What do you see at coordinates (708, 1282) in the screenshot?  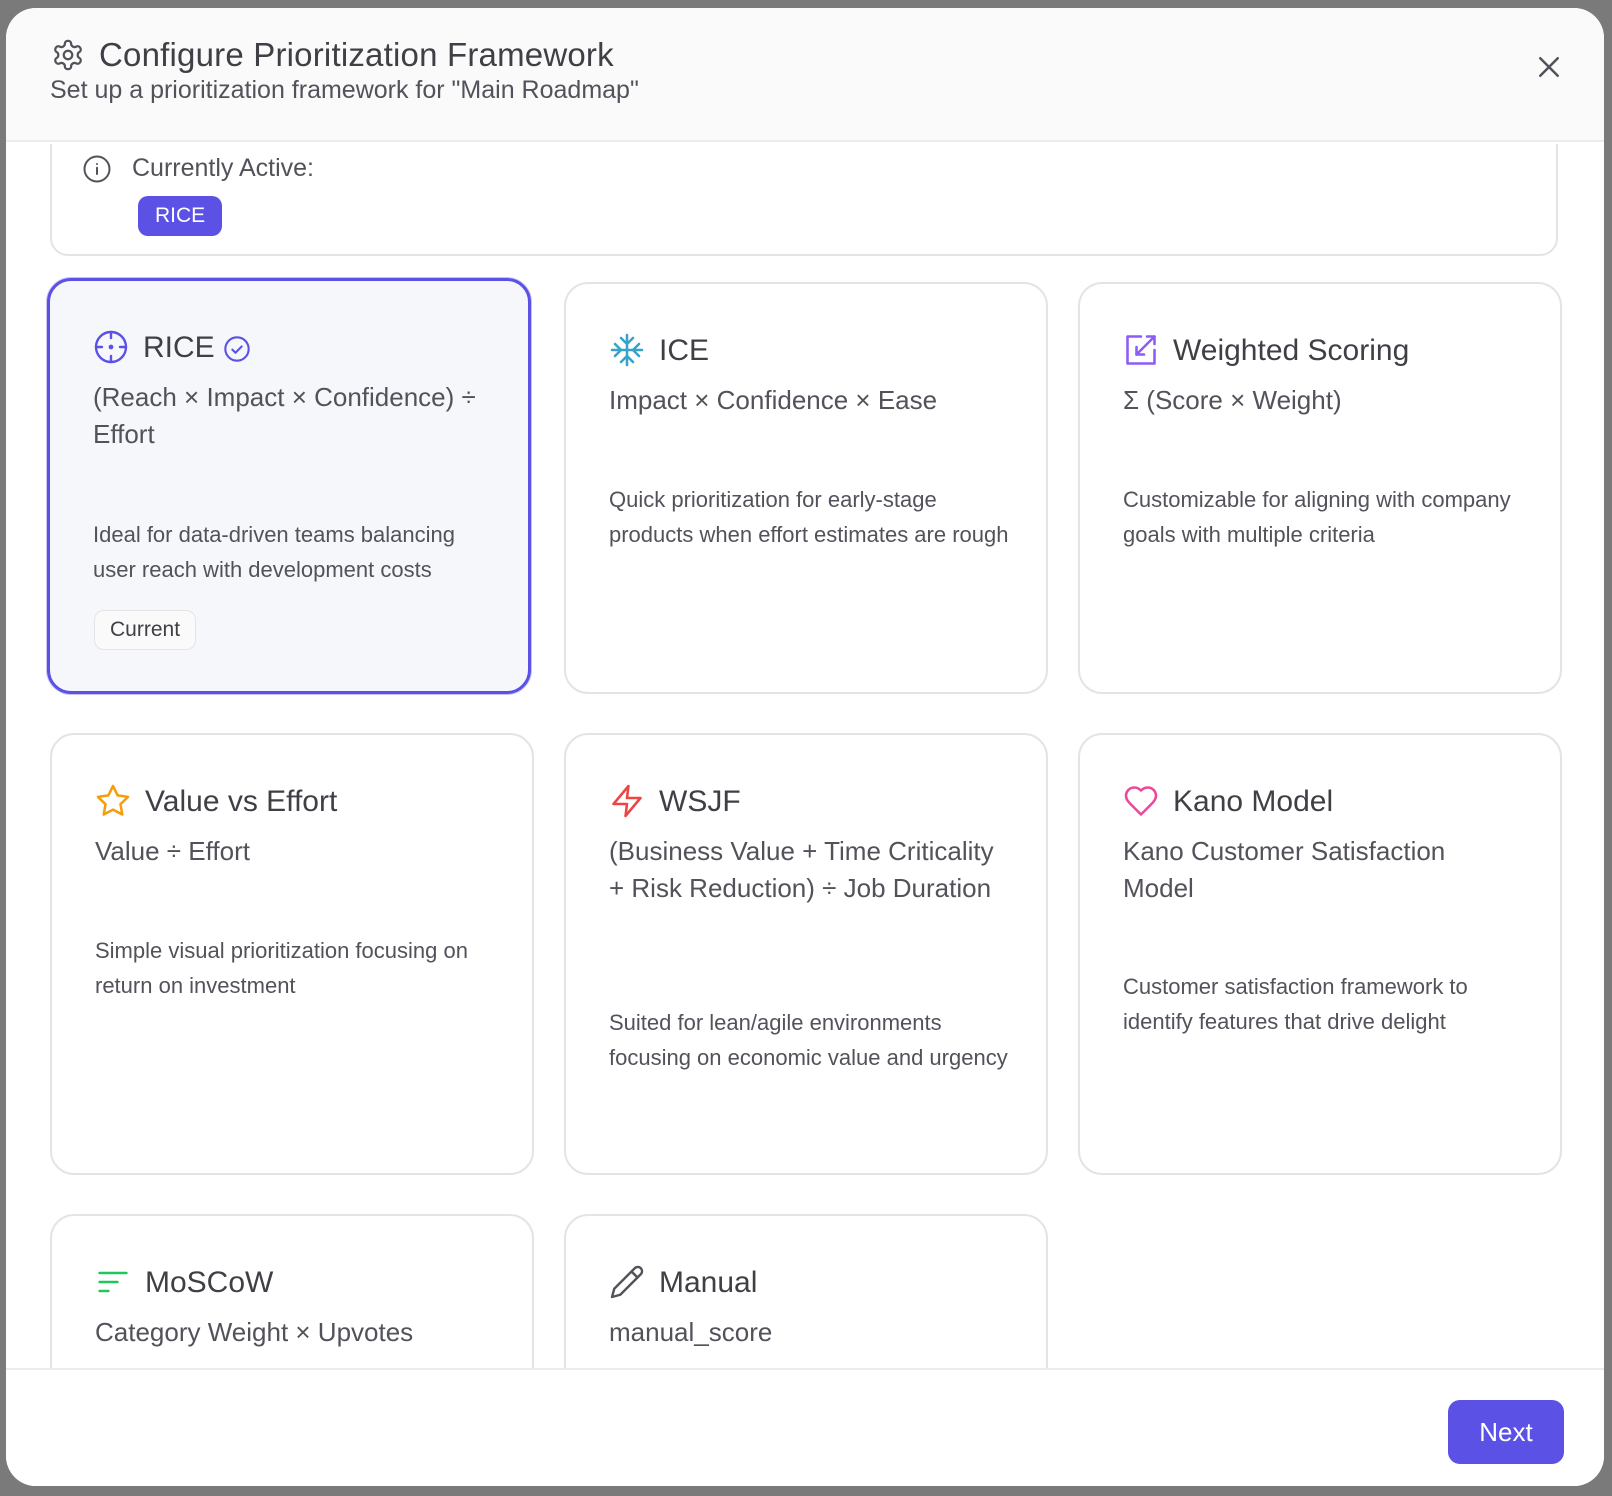 I see `framework-name: Manual` at bounding box center [708, 1282].